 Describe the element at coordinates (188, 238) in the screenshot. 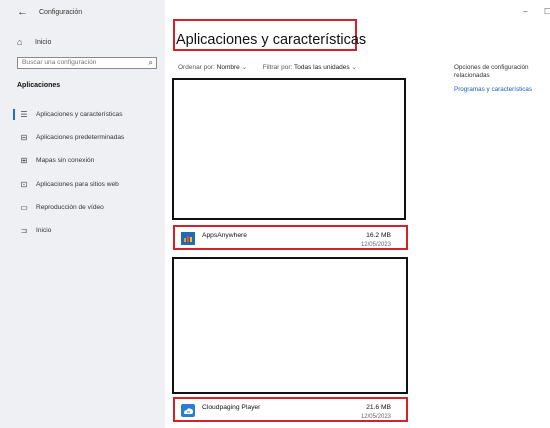

I see `appsanywhere-icon` at that location.